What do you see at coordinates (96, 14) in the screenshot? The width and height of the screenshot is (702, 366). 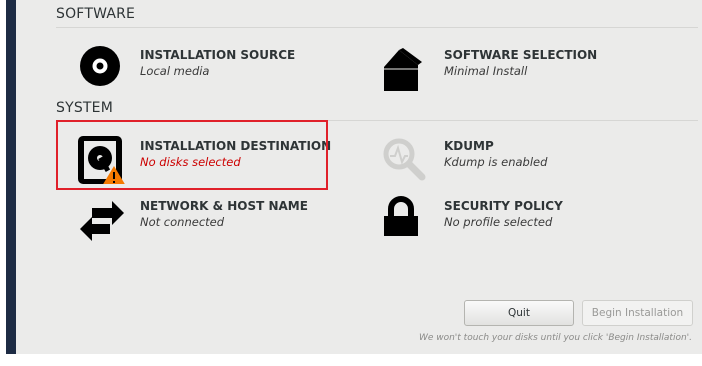 I see `section-title-software: SOFTWARE` at bounding box center [96, 14].